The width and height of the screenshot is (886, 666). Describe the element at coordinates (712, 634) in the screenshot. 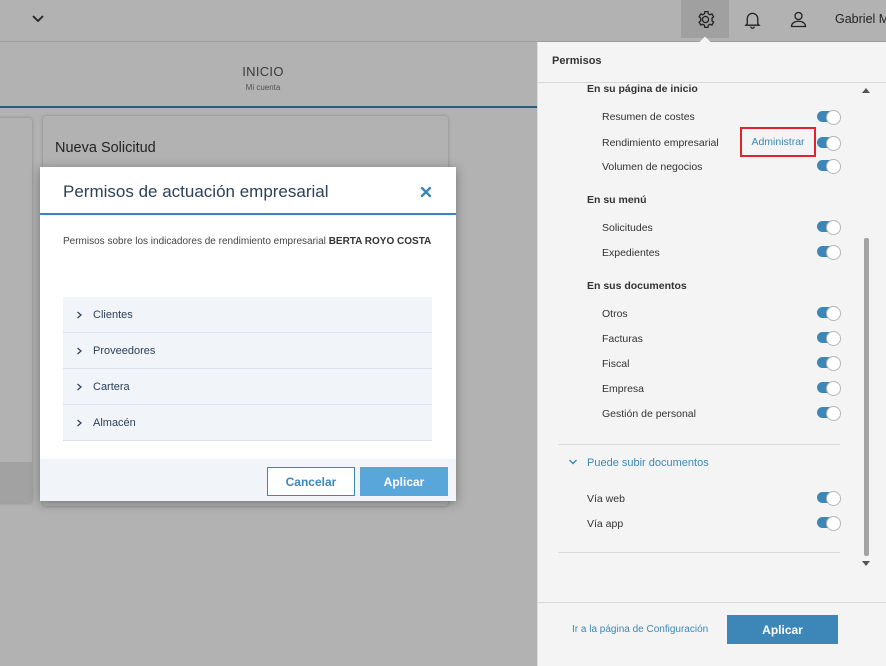

I see `panel-footer: Ir a la página de Configuración Aplicar` at that location.